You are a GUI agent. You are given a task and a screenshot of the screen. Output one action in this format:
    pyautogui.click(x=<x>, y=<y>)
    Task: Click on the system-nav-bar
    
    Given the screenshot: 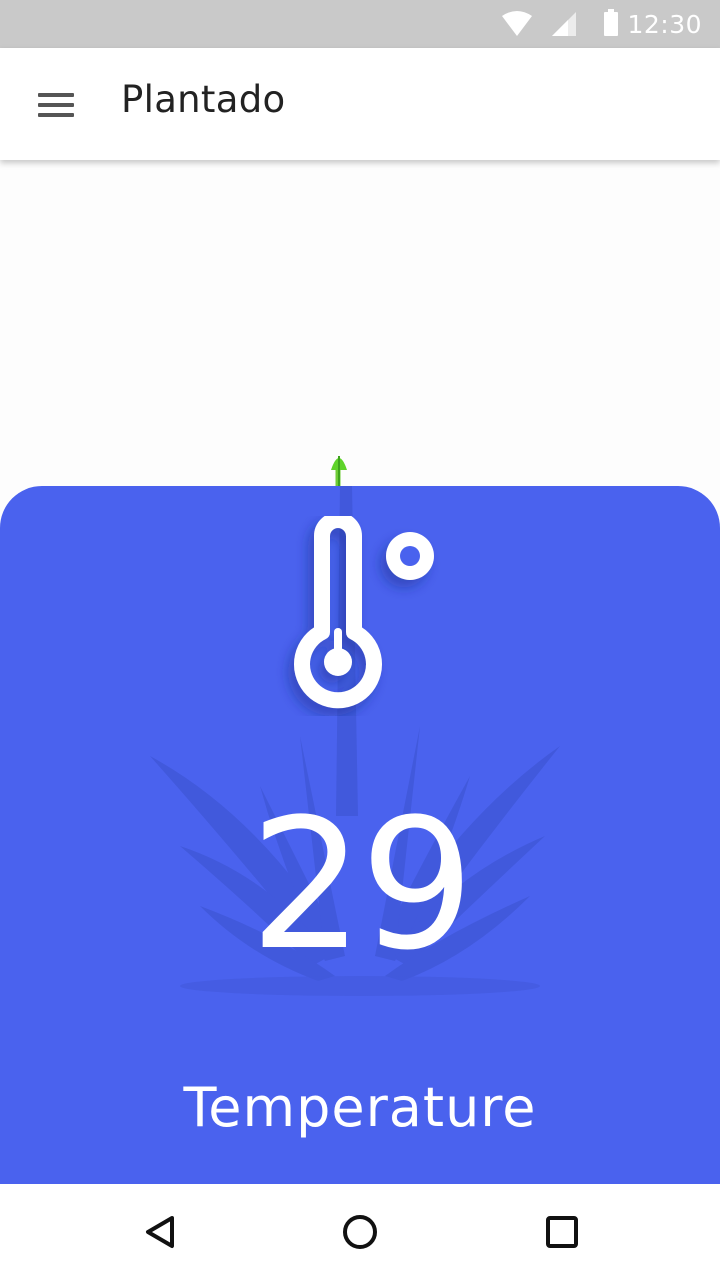 What is the action you would take?
    pyautogui.click(x=360, y=1232)
    